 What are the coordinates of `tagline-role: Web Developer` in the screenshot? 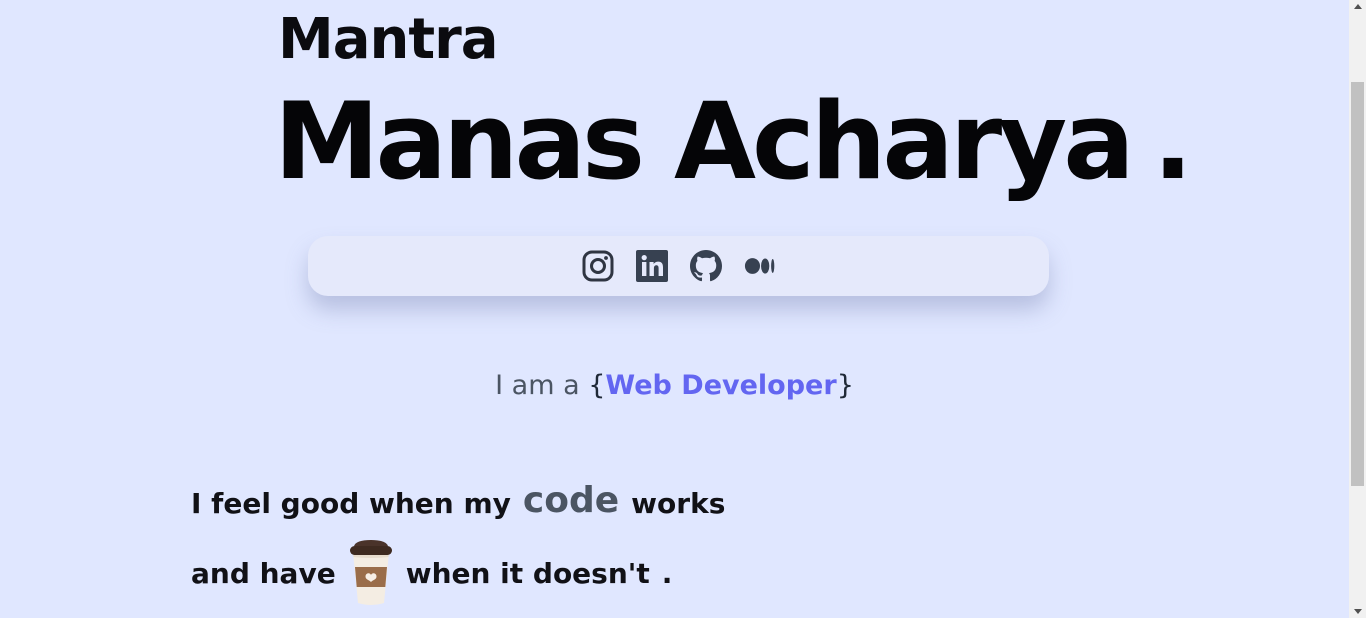 It's located at (721, 385).